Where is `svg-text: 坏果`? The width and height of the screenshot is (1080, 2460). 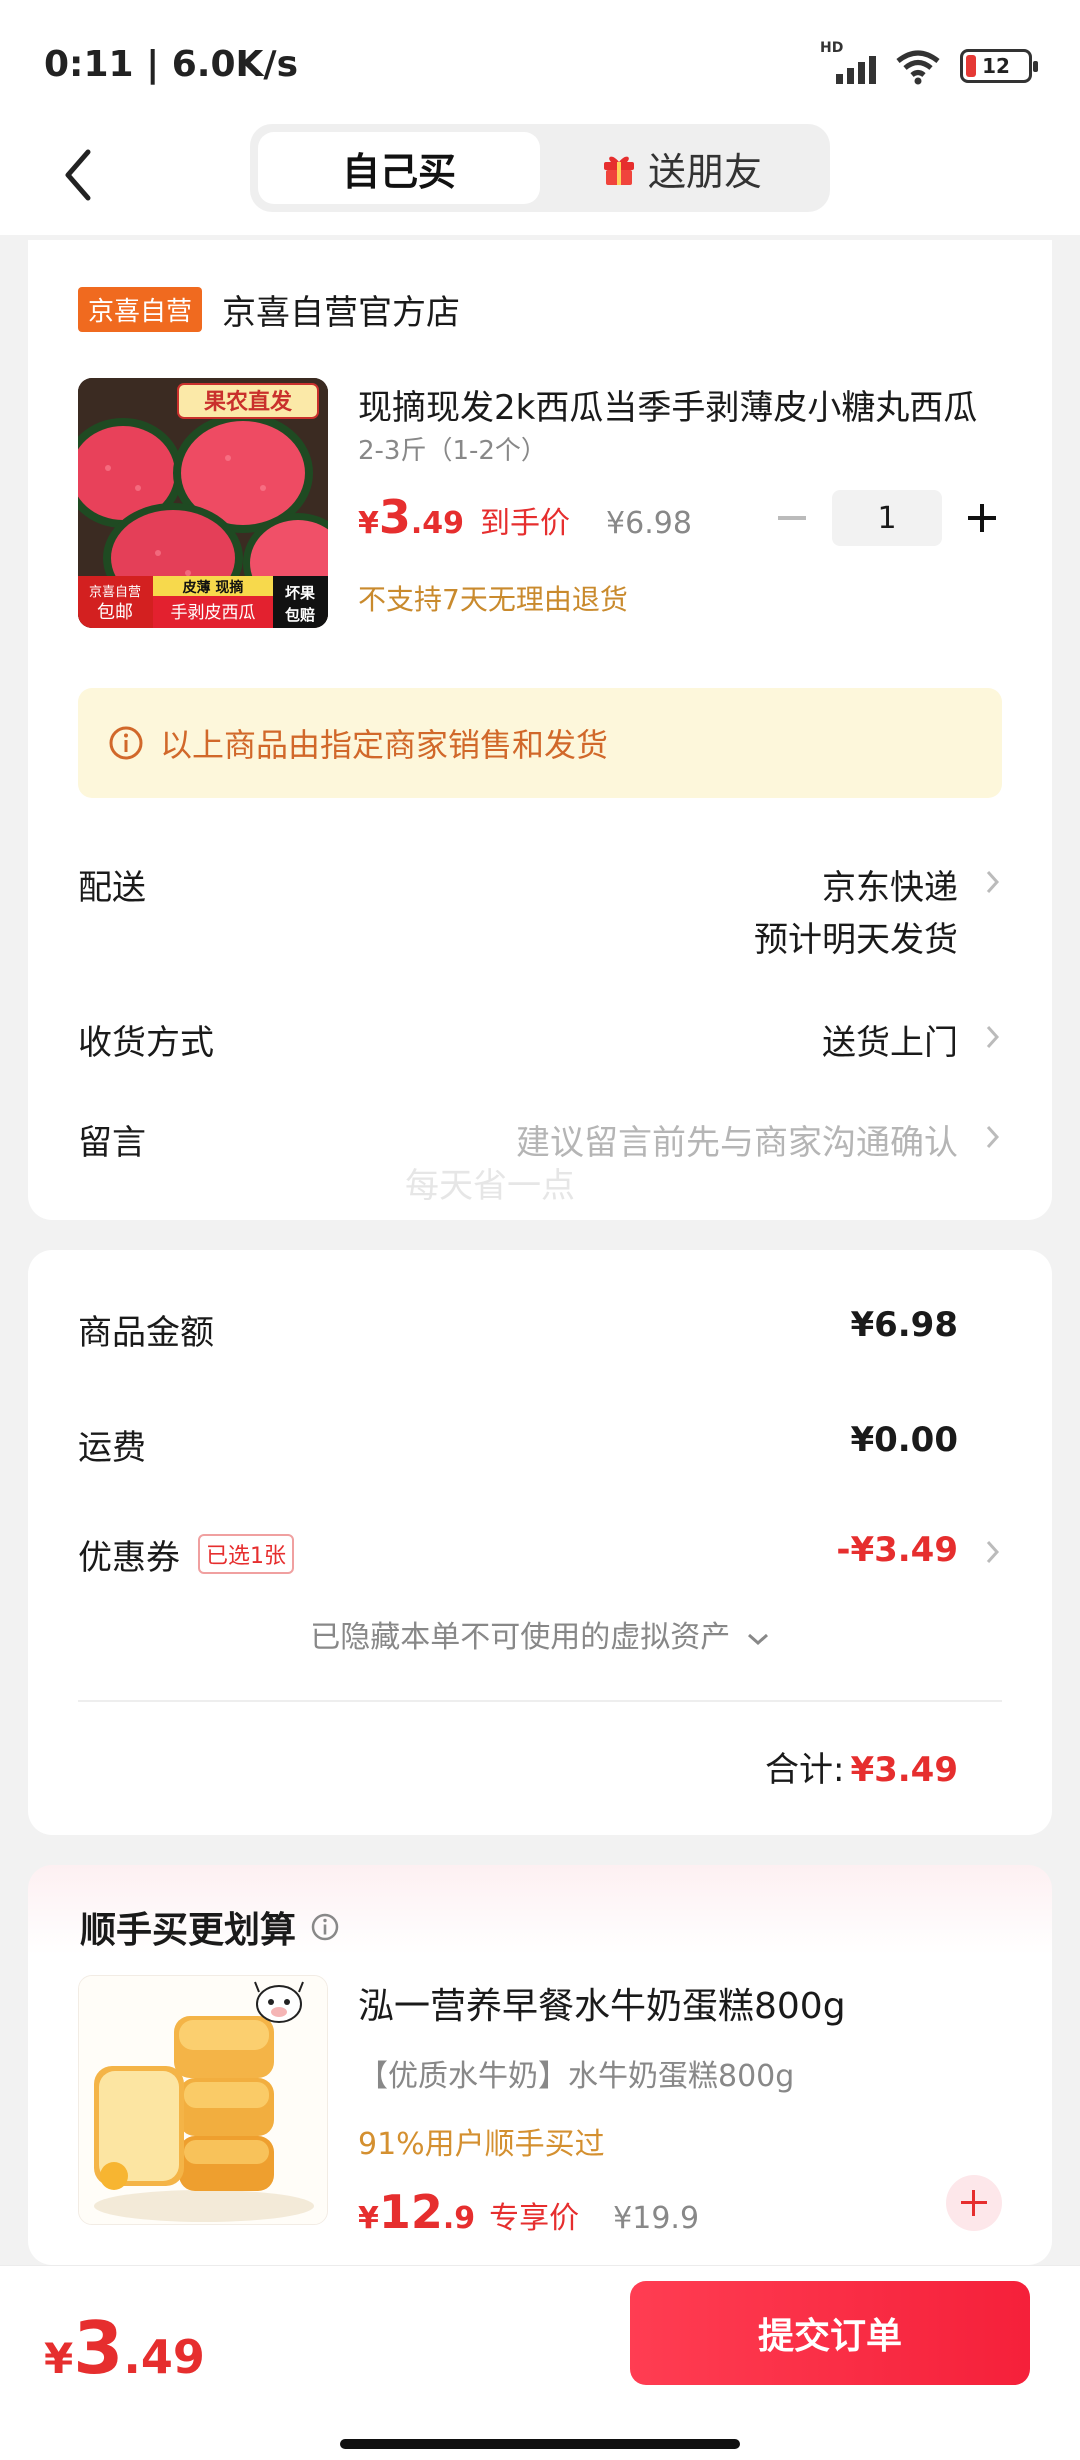 svg-text: 坏果 is located at coordinates (300, 593).